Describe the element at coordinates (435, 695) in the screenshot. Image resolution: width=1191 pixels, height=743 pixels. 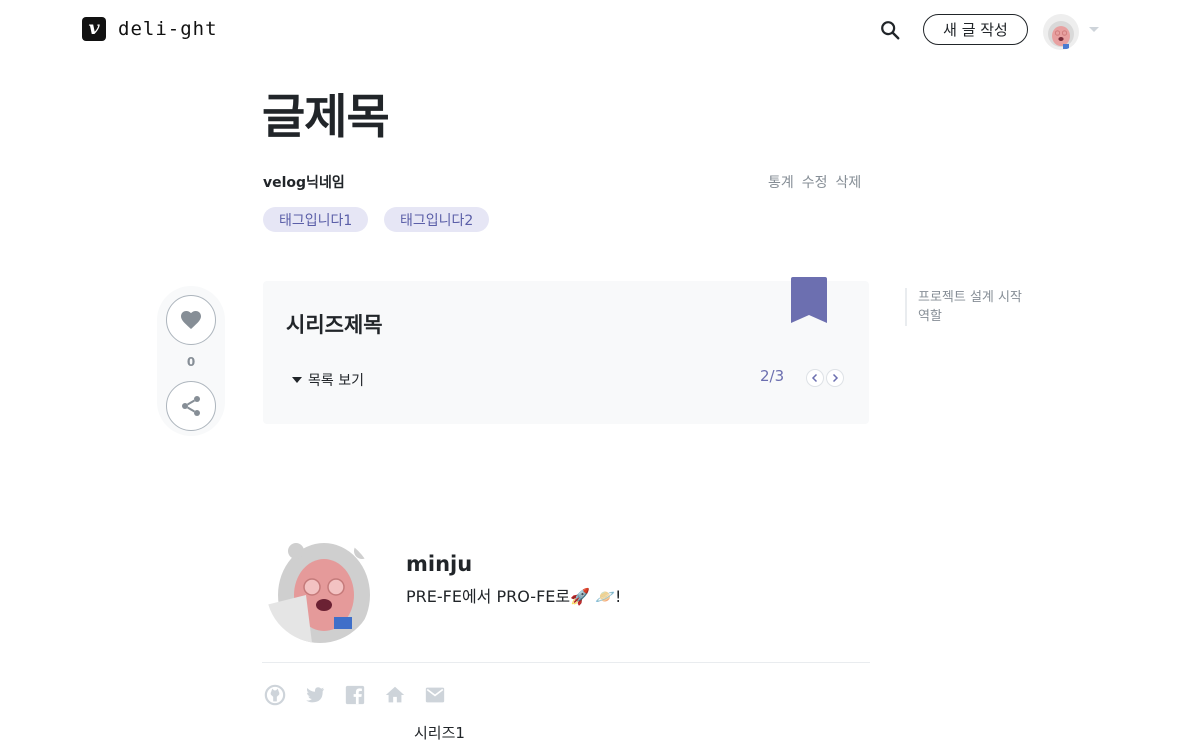
I see `email-icon` at that location.